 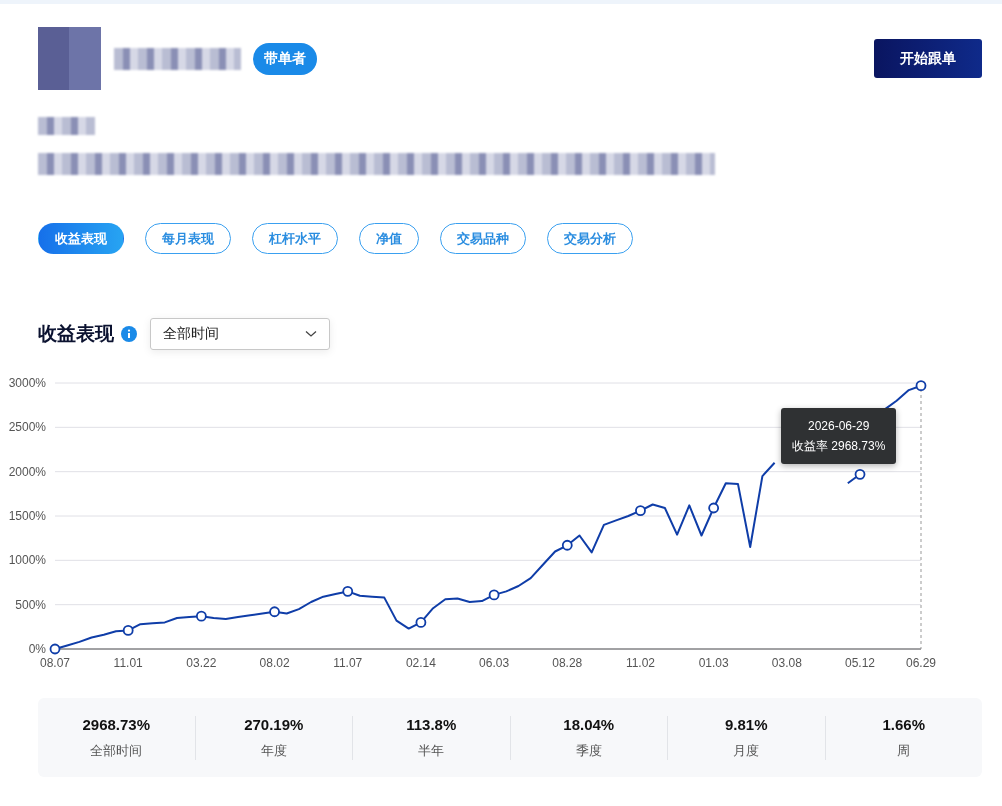 What do you see at coordinates (860, 663) in the screenshot?
I see `axis-label: 05.12` at bounding box center [860, 663].